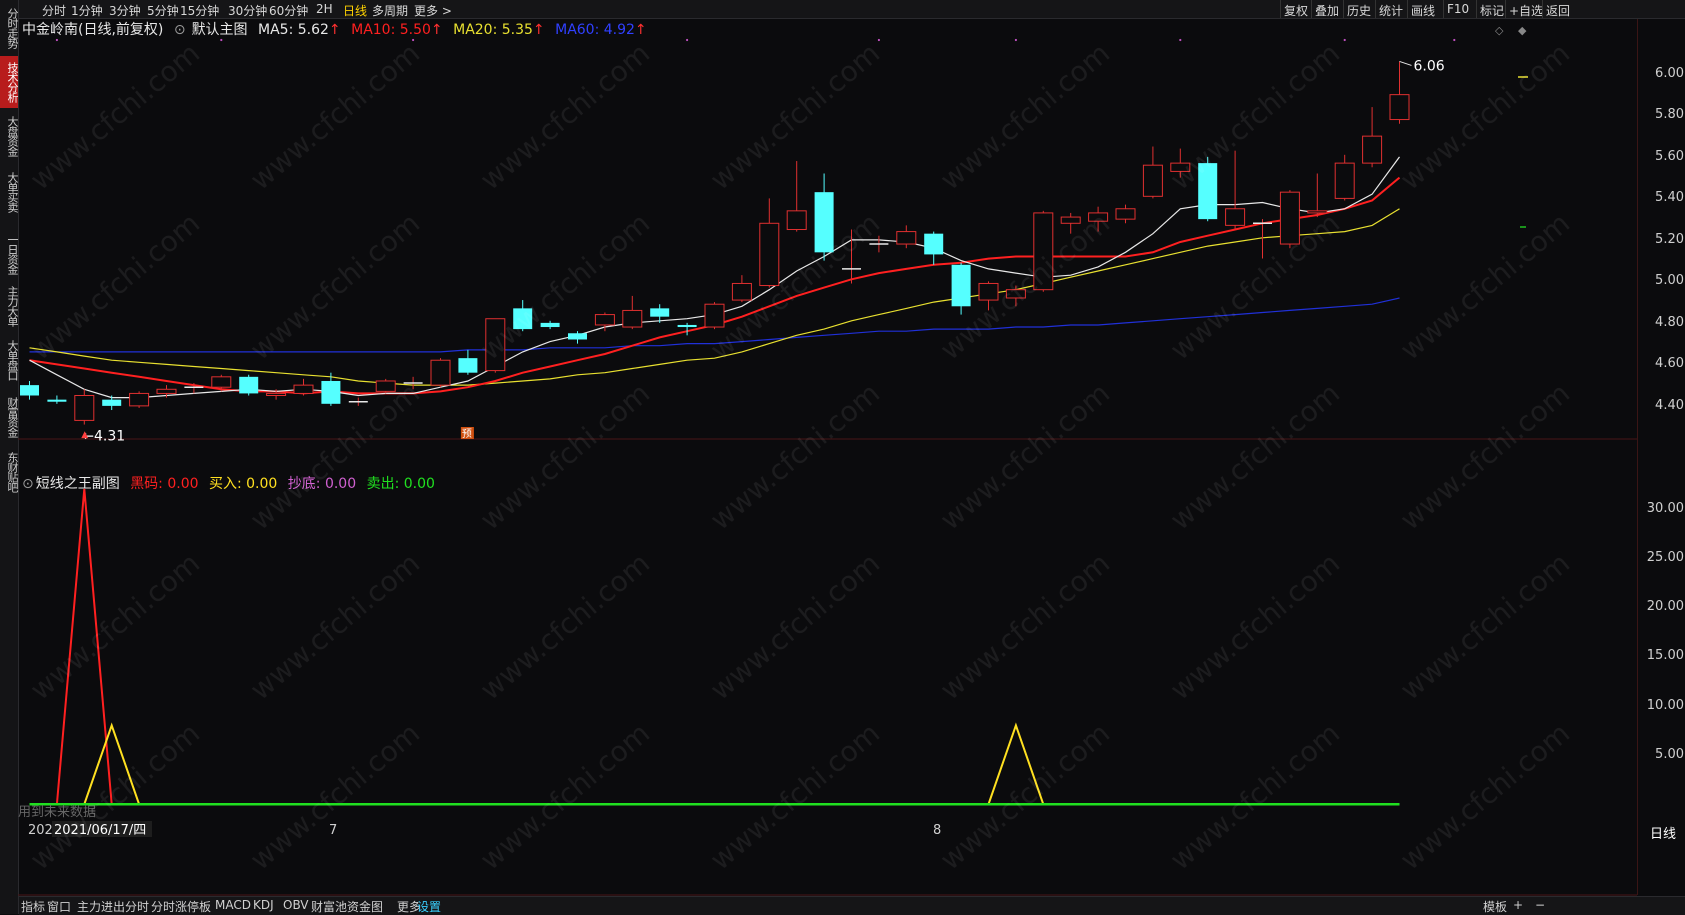 The height and width of the screenshot is (915, 1685). What do you see at coordinates (347, 906) in the screenshot?
I see `bottom-tab-7: 财富池资金图` at bounding box center [347, 906].